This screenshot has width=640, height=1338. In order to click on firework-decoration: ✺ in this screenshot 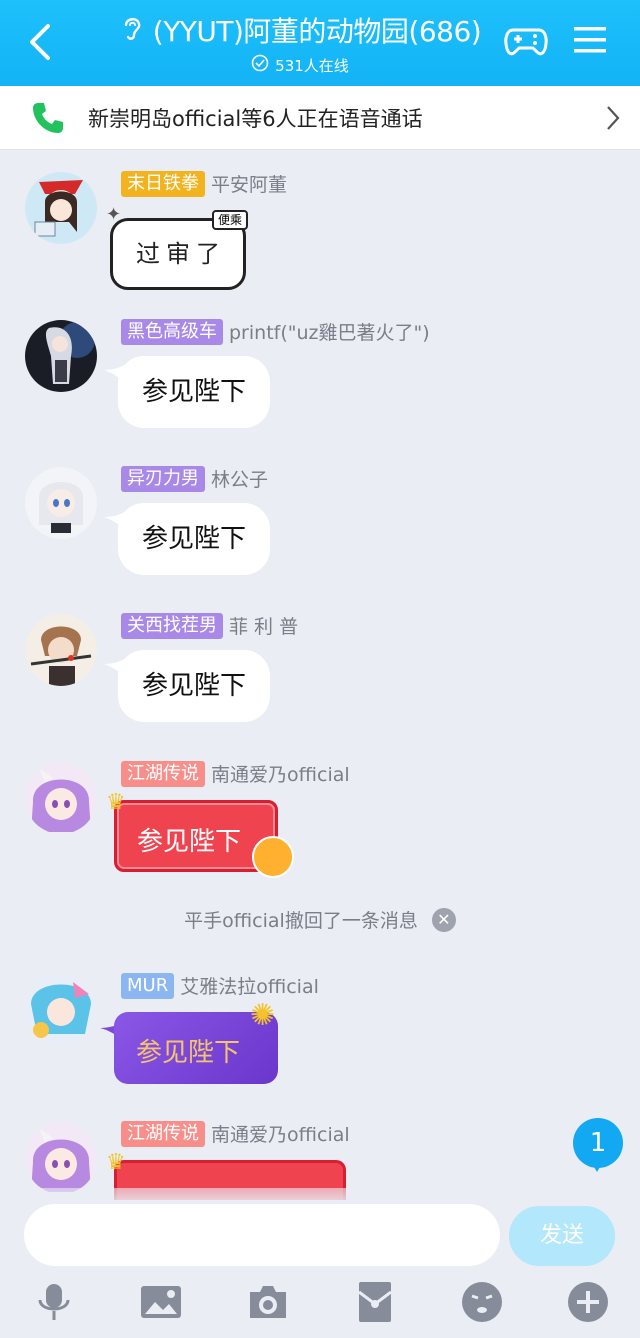, I will do `click(263, 1015)`.